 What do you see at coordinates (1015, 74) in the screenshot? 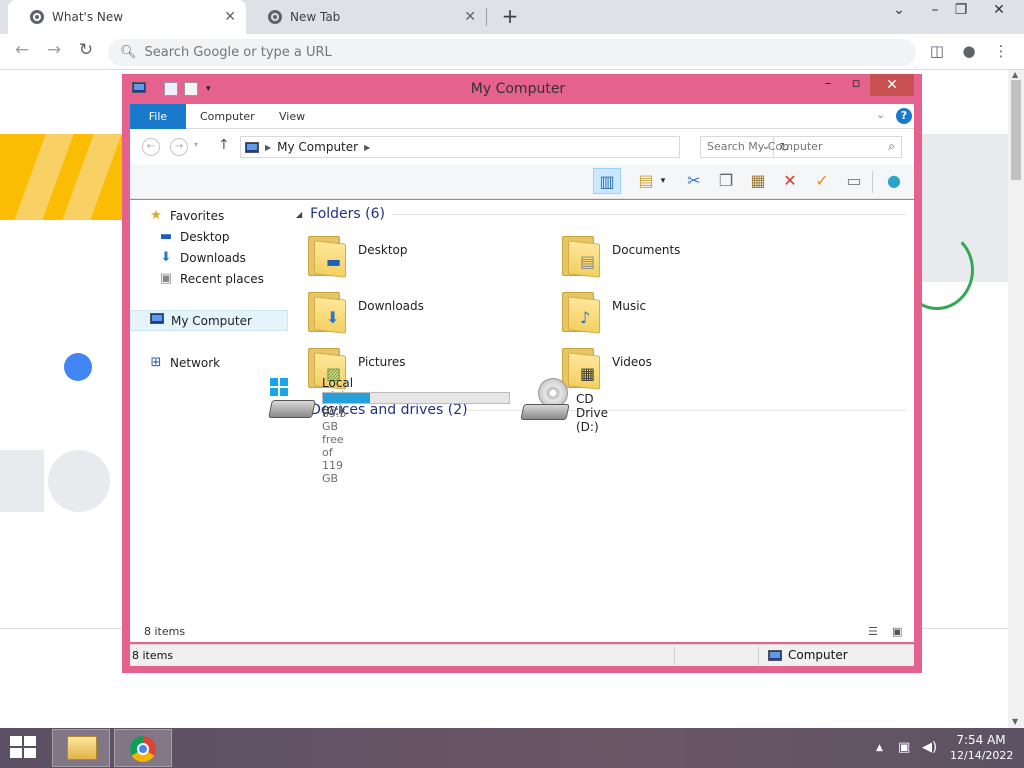
I see `scroll-up-icon: ▲` at bounding box center [1015, 74].